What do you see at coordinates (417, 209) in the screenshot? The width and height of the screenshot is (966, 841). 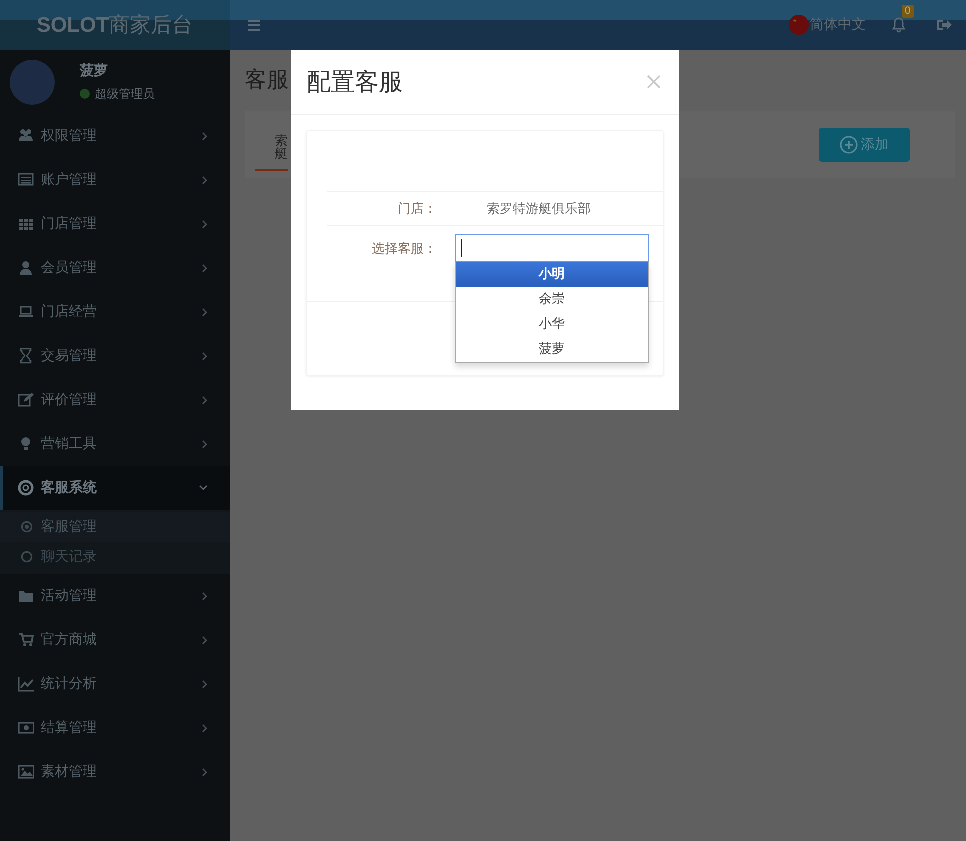 I see `field-label: 门店：` at bounding box center [417, 209].